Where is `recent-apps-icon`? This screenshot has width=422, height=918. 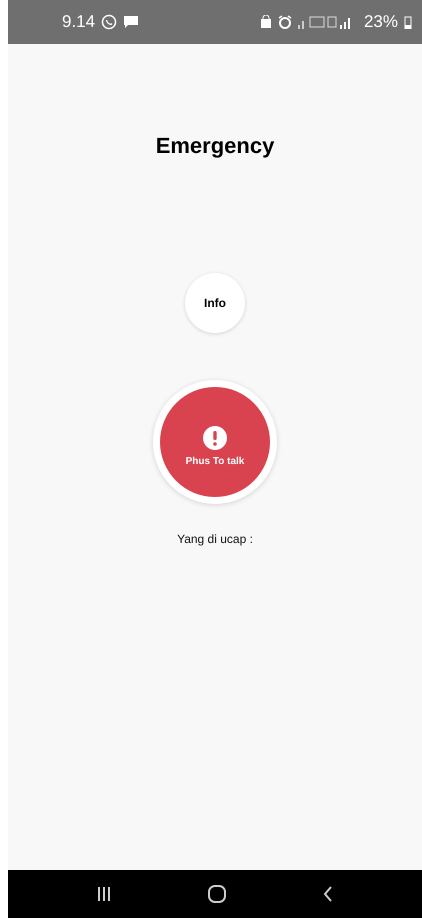 recent-apps-icon is located at coordinates (103, 894).